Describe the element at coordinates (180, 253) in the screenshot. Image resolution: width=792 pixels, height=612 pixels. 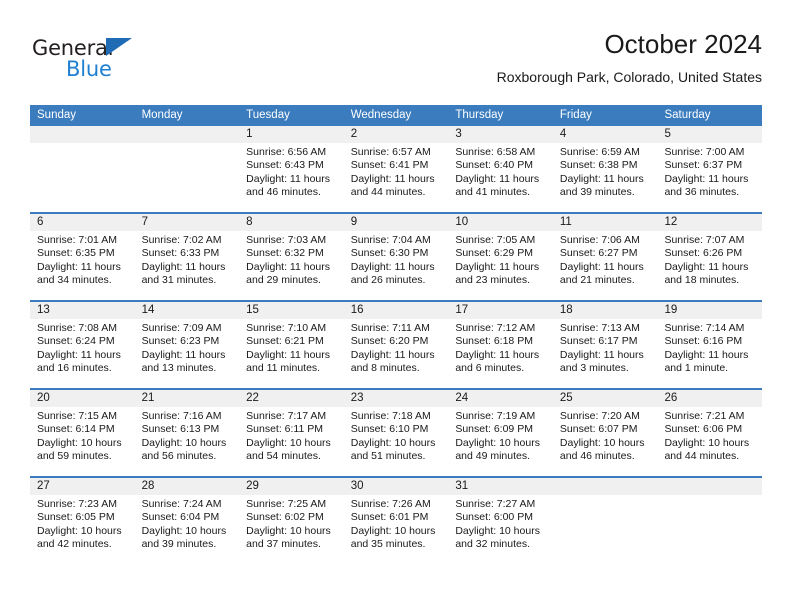
I see `sunset-text: Sunset: 6:33 PM` at that location.